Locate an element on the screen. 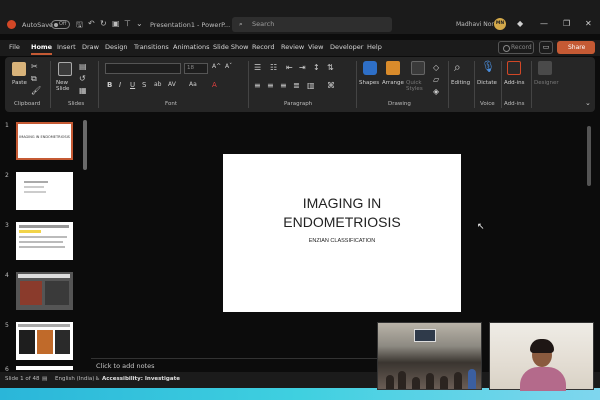 This screenshot has height=400, width=600. align-center-icon: ≡ is located at coordinates (270, 85).